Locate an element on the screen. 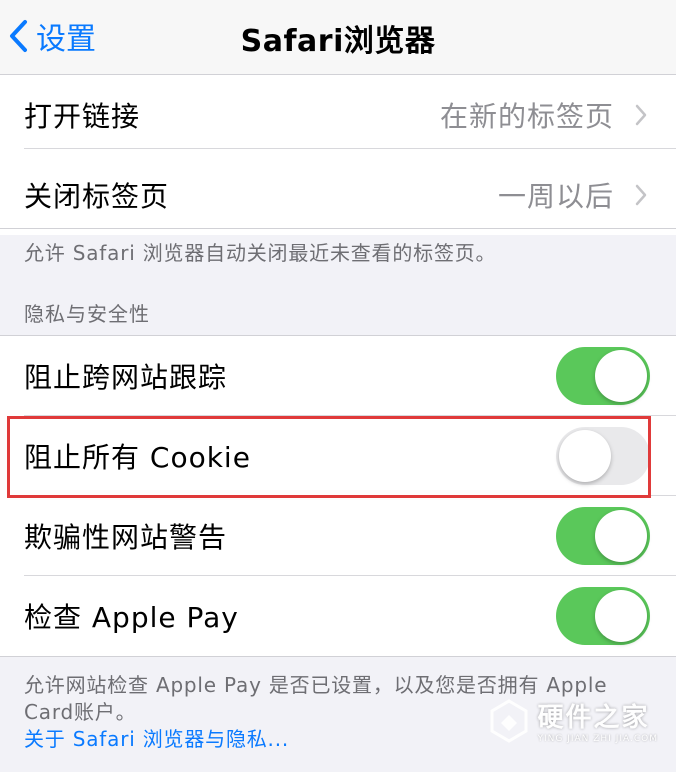 The width and height of the screenshot is (676, 772). page-title: Safari浏览器 is located at coordinates (338, 41).